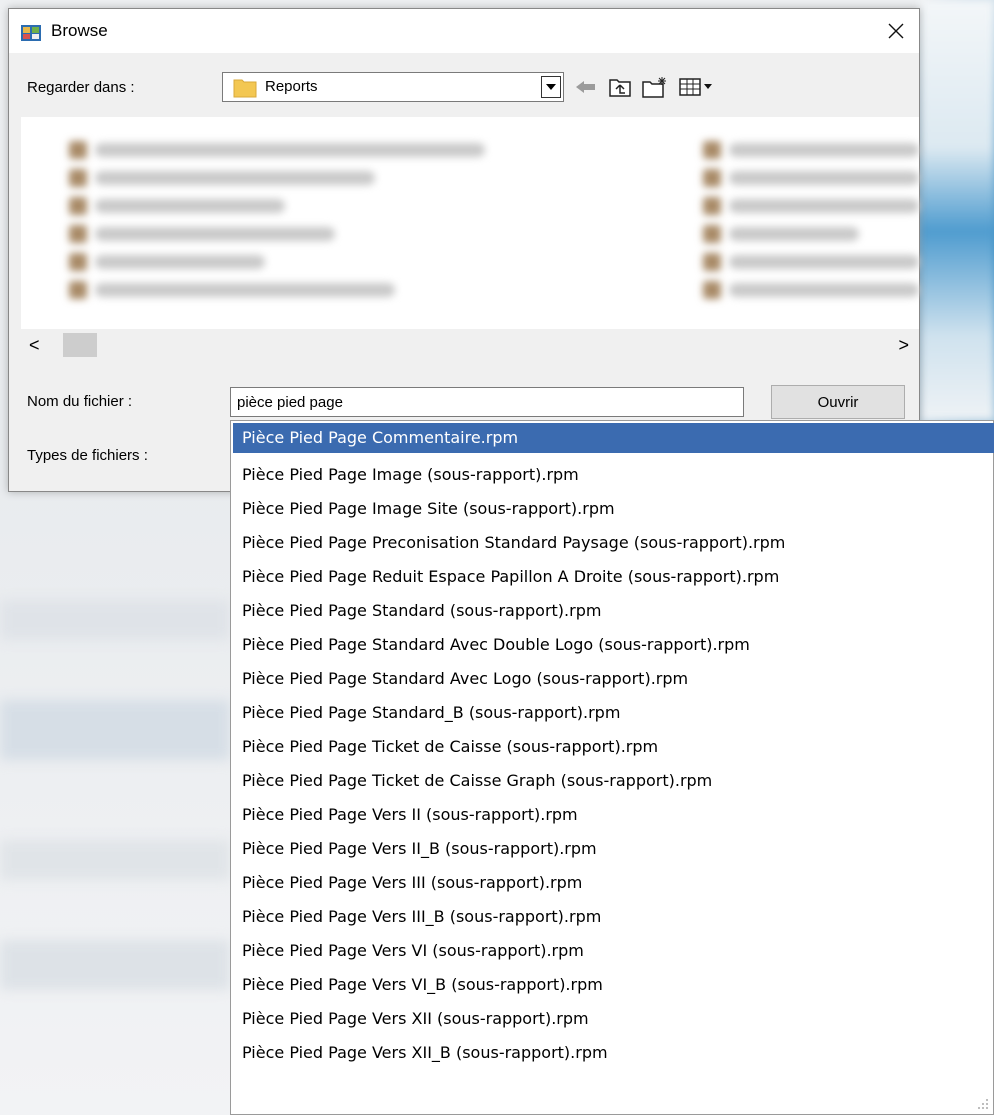 The height and width of the screenshot is (1115, 994). I want to click on title-bar: Browse, so click(464, 31).